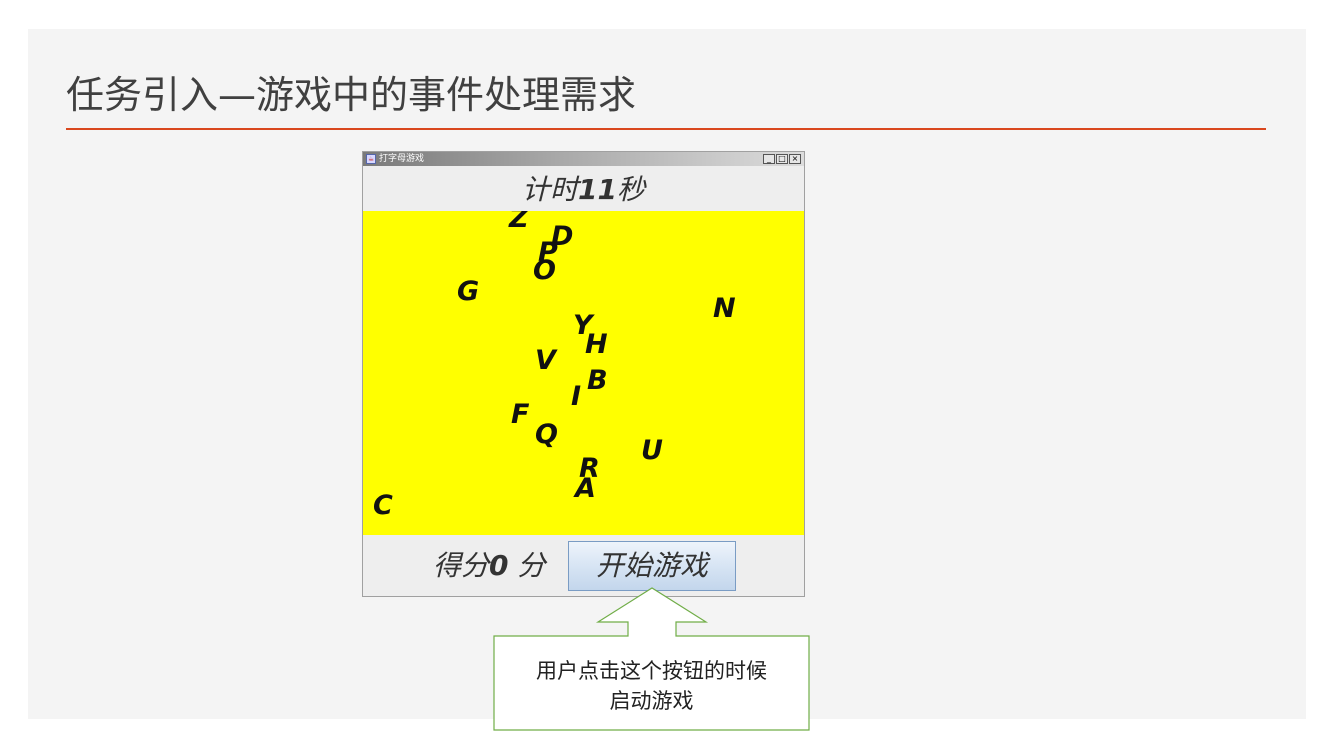  I want to click on falling-letter: Q, so click(546, 434).